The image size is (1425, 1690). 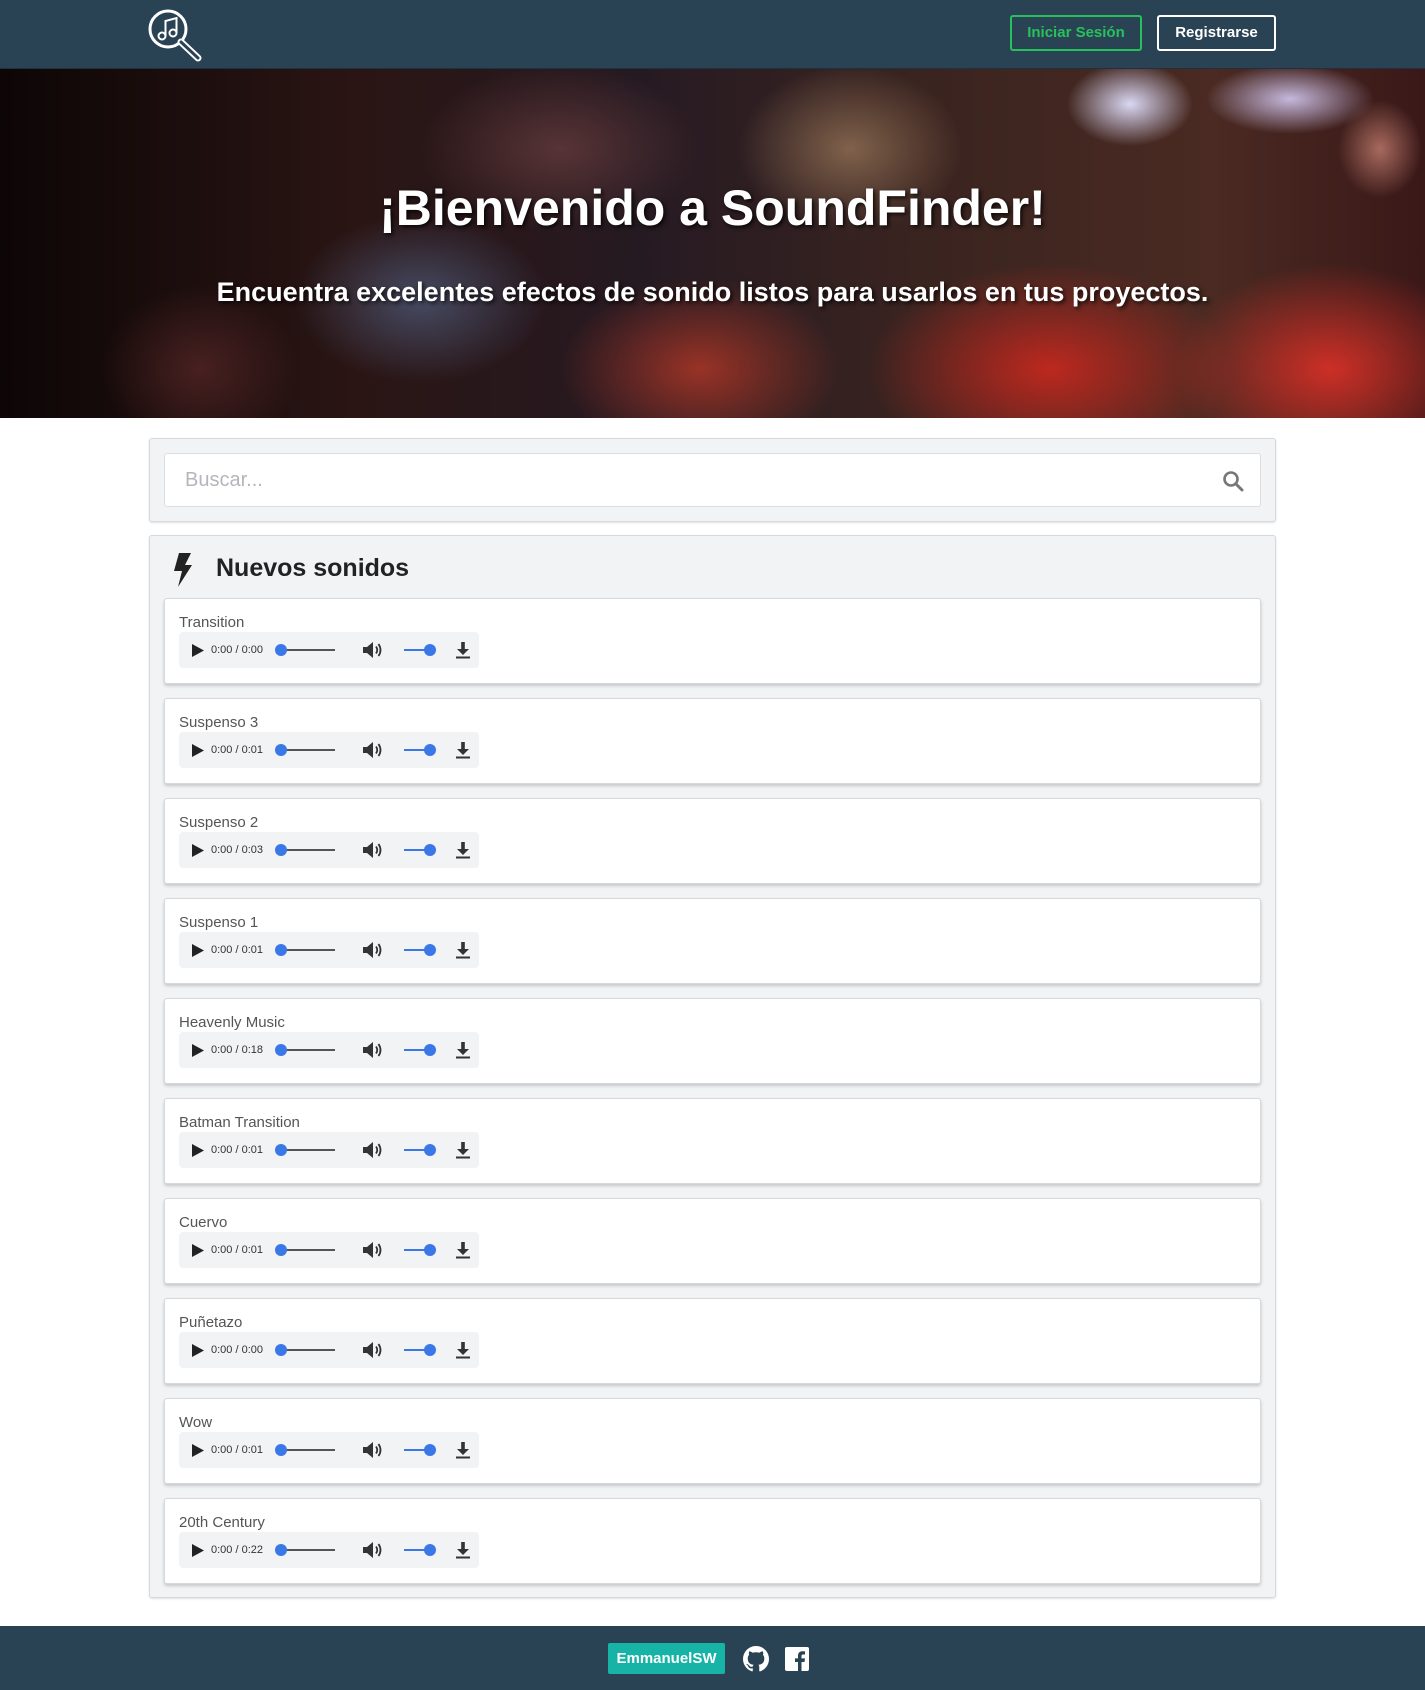 What do you see at coordinates (756, 1659) in the screenshot?
I see `github-icon` at bounding box center [756, 1659].